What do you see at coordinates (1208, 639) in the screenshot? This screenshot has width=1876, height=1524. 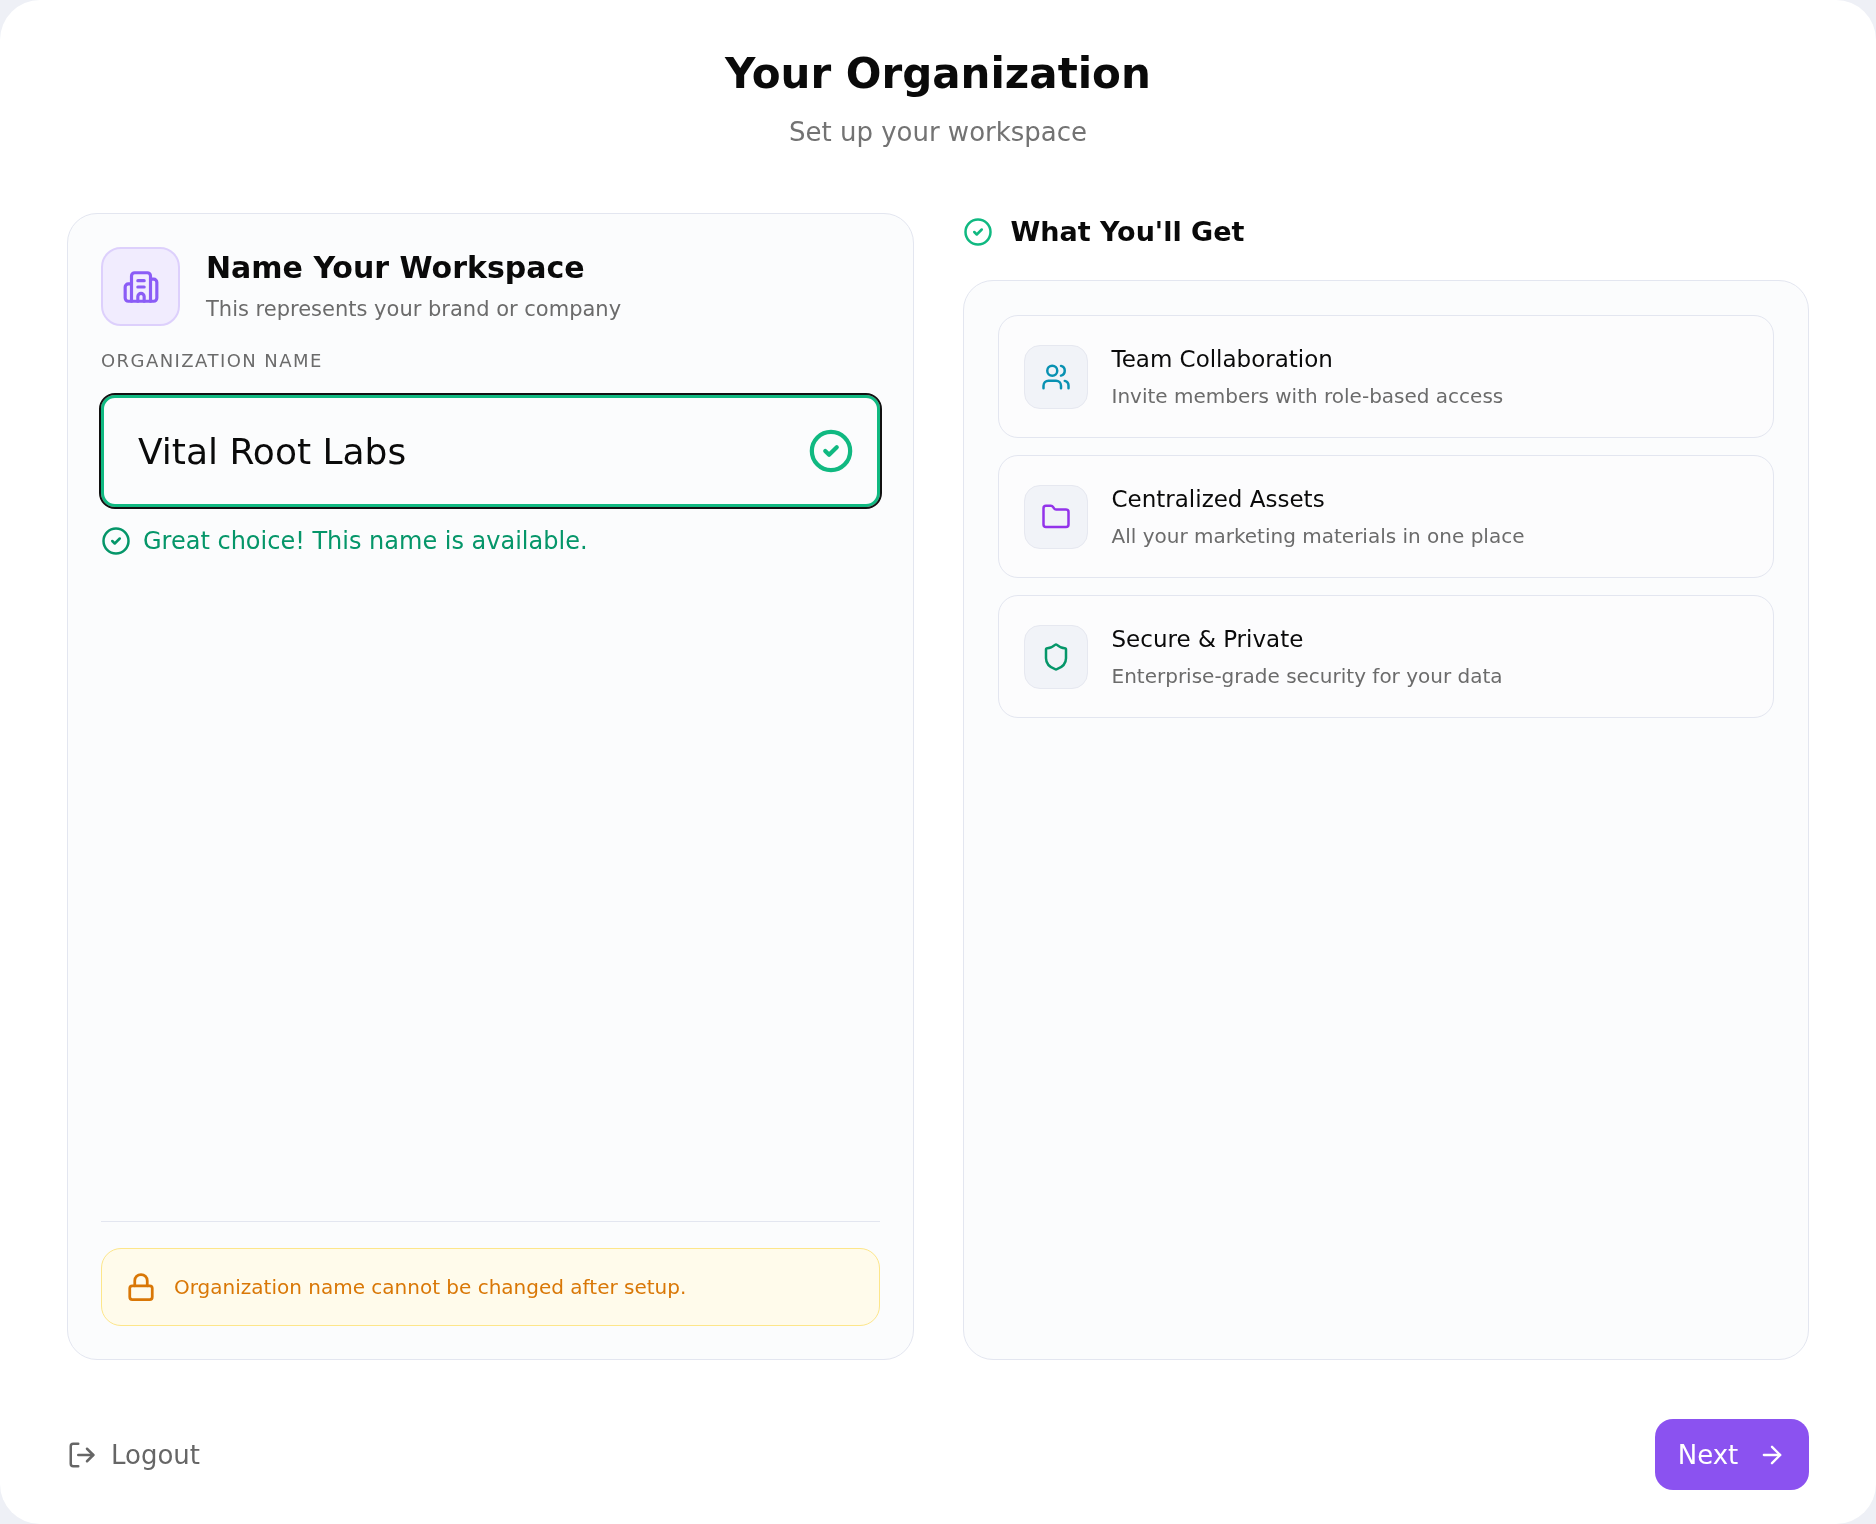 I see `benefit-title: Secure & Private` at bounding box center [1208, 639].